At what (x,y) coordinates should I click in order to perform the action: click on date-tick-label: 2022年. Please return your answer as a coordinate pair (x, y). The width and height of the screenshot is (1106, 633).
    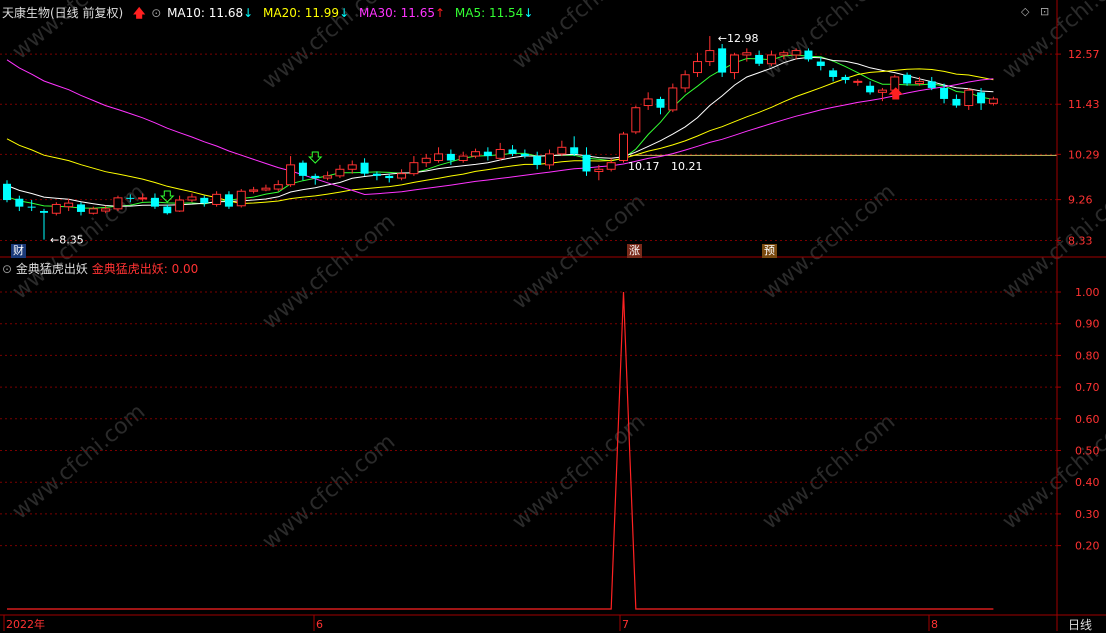
    Looking at the image, I should click on (25, 624).